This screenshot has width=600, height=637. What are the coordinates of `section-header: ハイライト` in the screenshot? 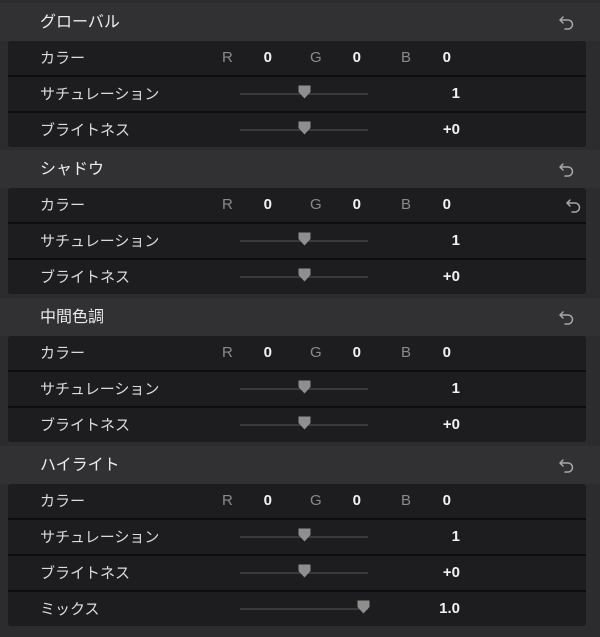 It's located at (300, 465).